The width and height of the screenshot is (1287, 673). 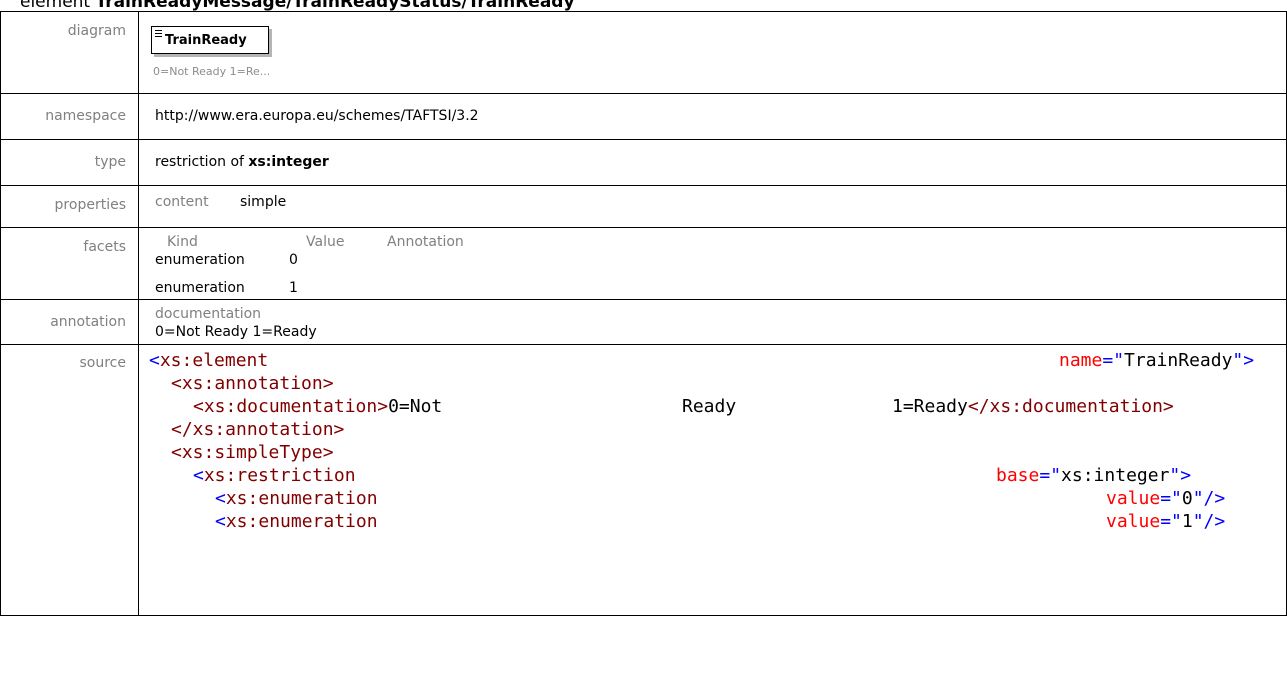 I want to click on facets-header-value: Value, so click(x=325, y=242).